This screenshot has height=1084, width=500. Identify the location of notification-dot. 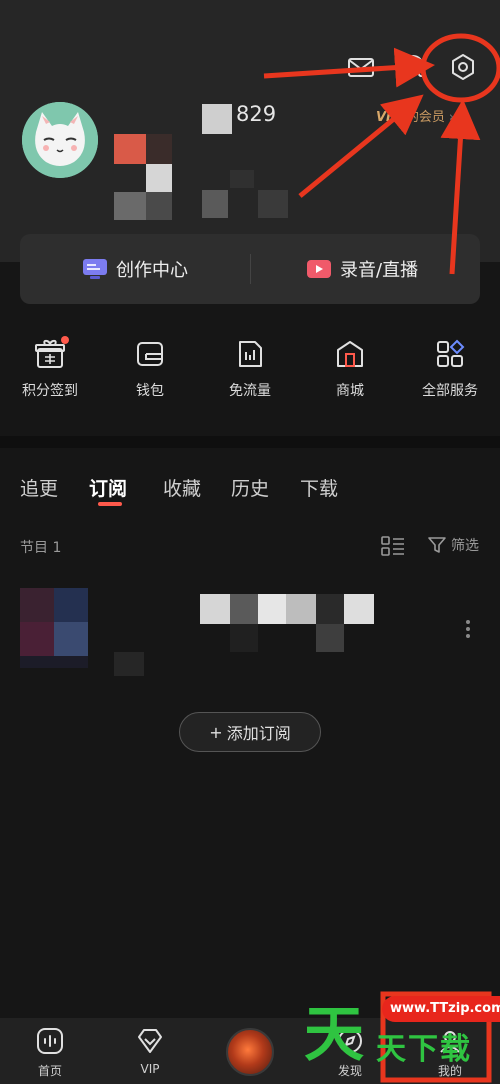
(65, 340).